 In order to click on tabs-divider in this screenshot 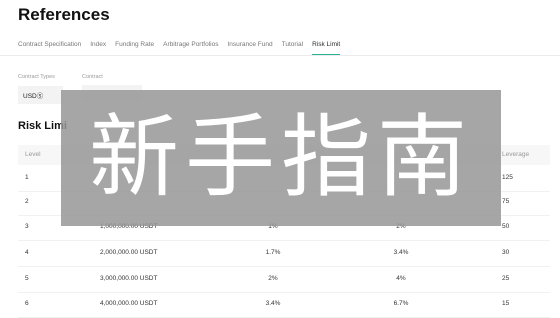, I will do `click(280, 55)`.